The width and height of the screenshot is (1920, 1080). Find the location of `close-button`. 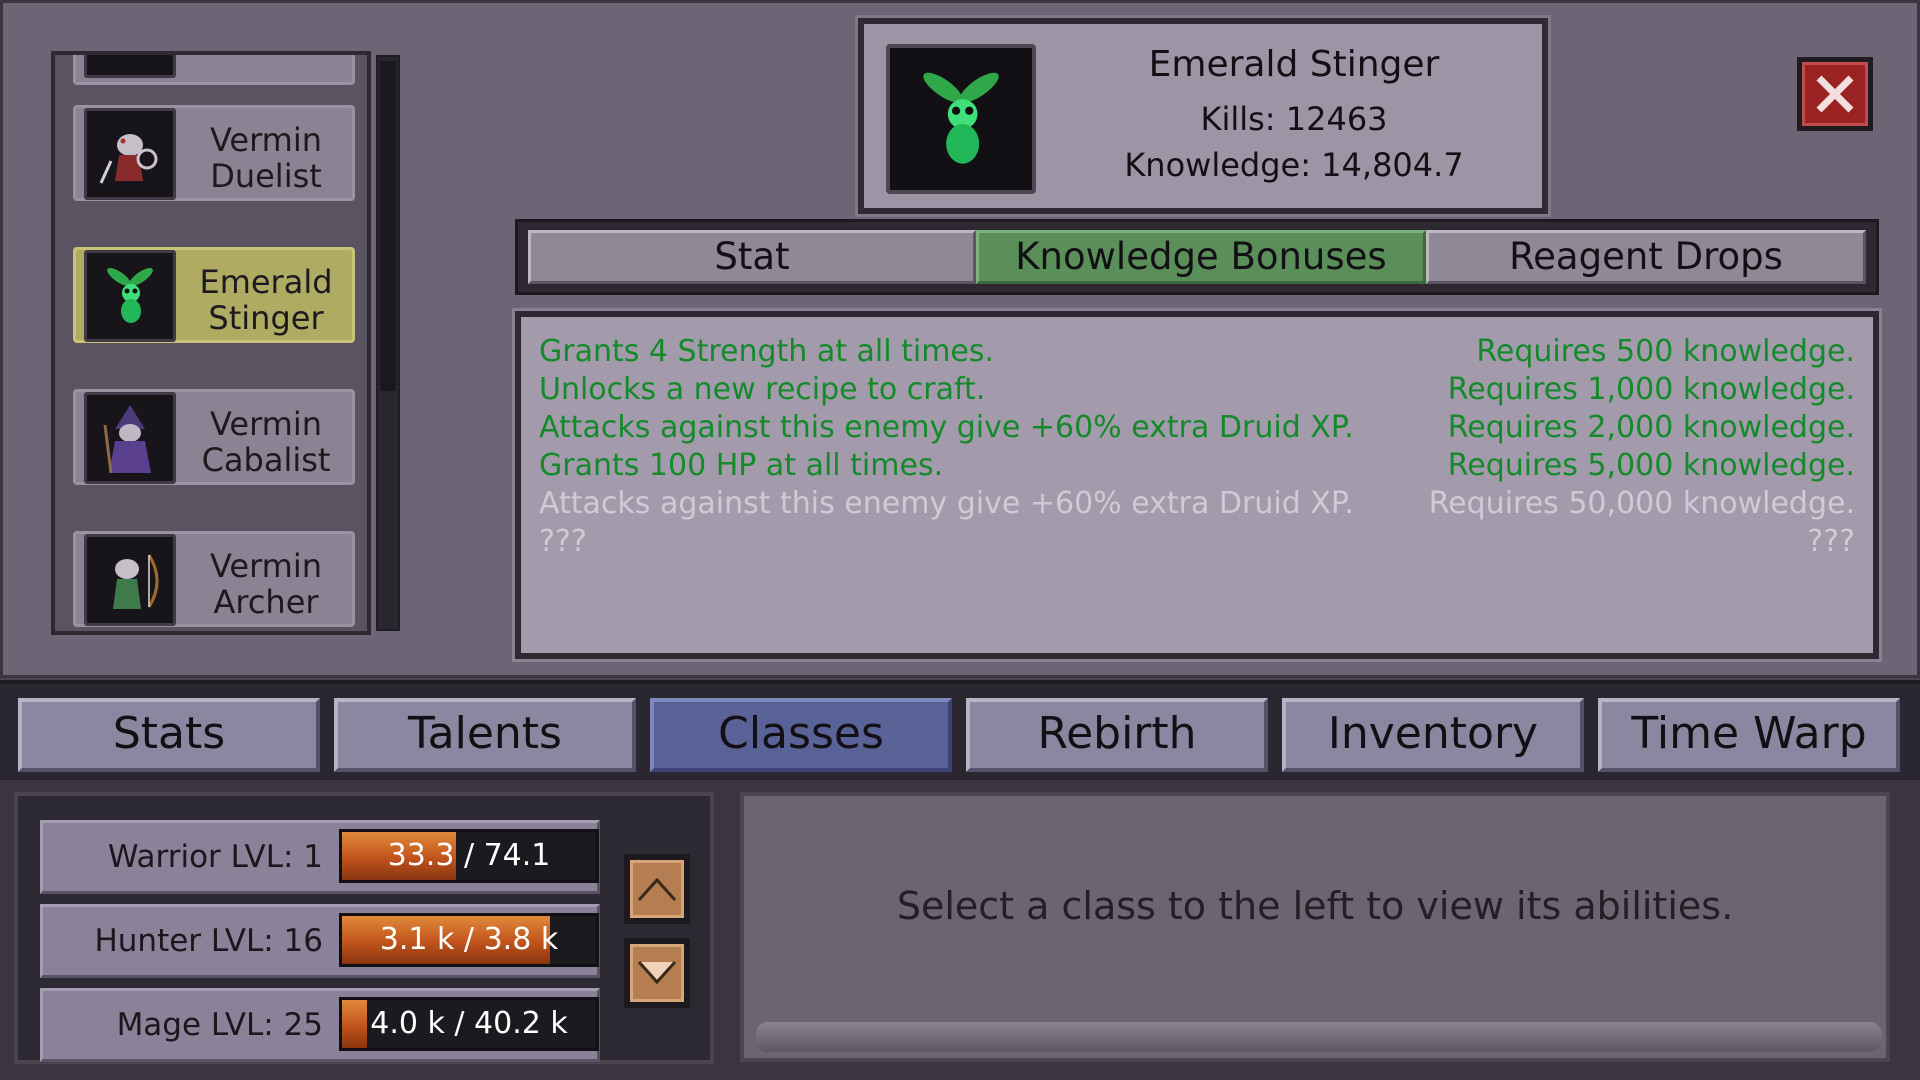

close-button is located at coordinates (1835, 94).